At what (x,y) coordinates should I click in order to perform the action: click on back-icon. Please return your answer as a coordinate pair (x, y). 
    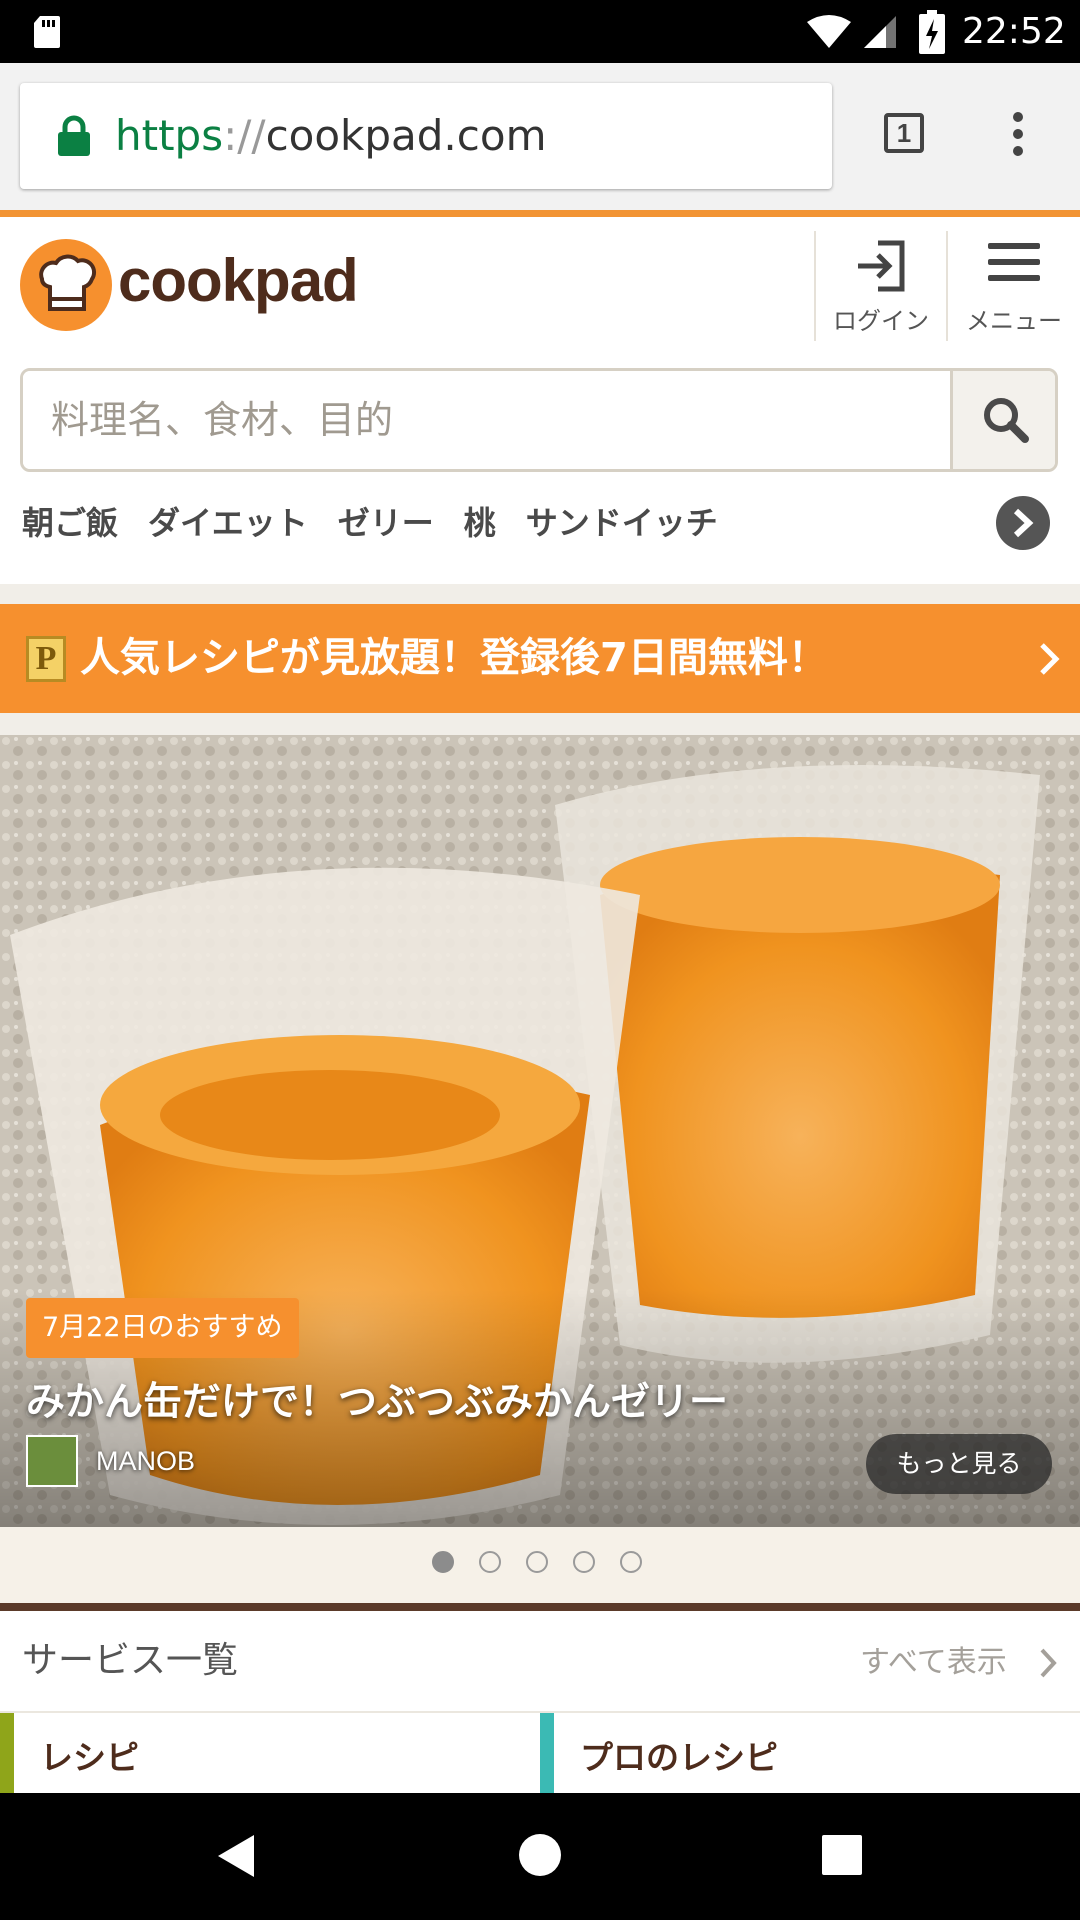
    Looking at the image, I should click on (235, 1856).